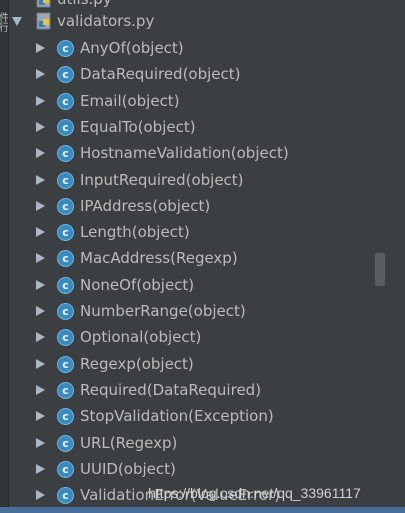  Describe the element at coordinates (163, 311) in the screenshot. I see `tree-item-label: NumberRange(object)` at that location.